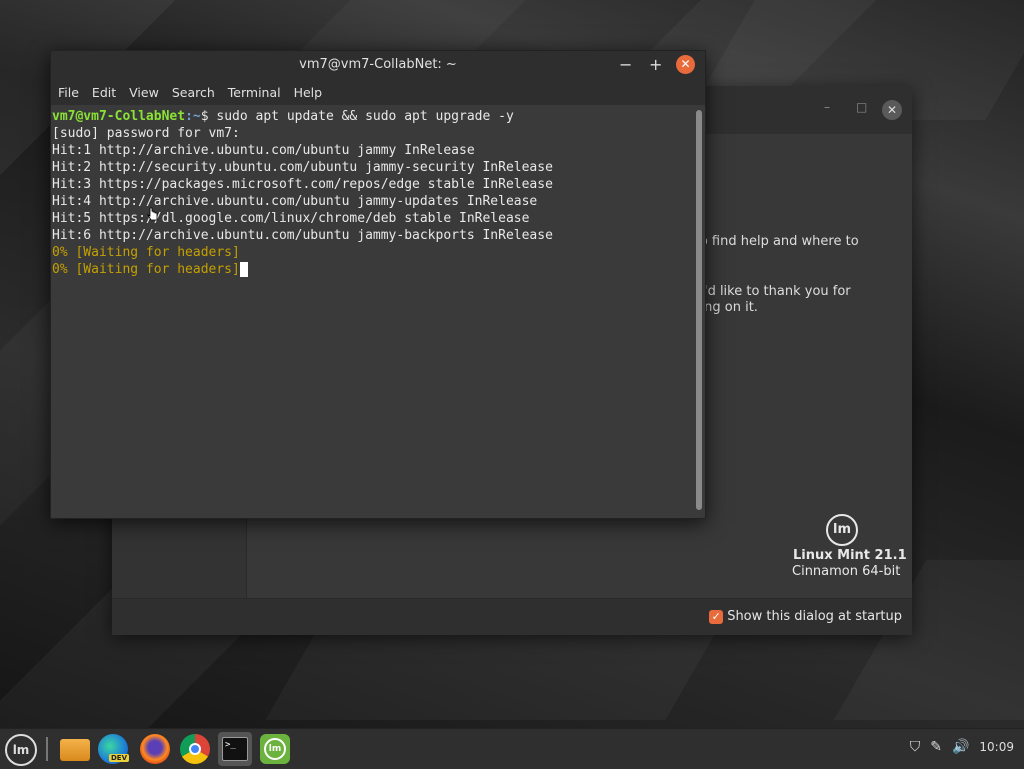  I want to click on menu-help: Help, so click(308, 92).